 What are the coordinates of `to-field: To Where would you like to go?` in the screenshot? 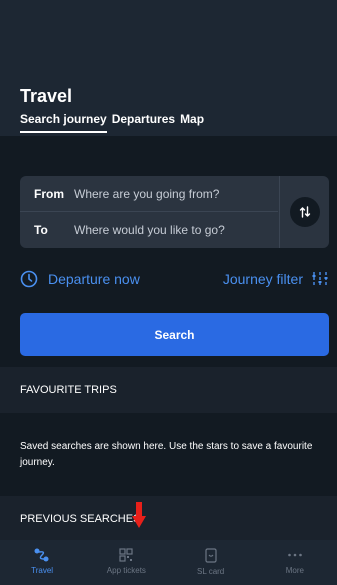 It's located at (149, 230).